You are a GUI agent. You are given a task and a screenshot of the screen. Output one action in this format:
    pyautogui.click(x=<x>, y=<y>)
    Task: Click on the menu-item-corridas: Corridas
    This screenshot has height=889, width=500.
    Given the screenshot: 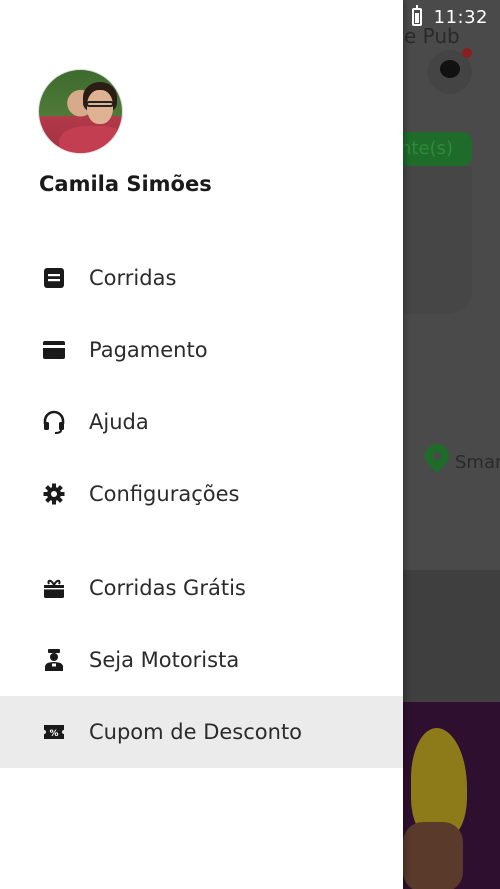 What is the action you would take?
    pyautogui.click(x=201, y=278)
    